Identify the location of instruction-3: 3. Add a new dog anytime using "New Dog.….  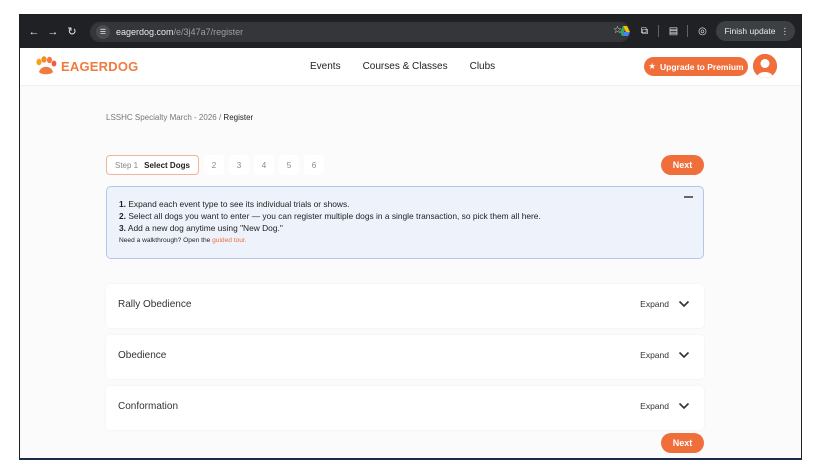
(405, 228).